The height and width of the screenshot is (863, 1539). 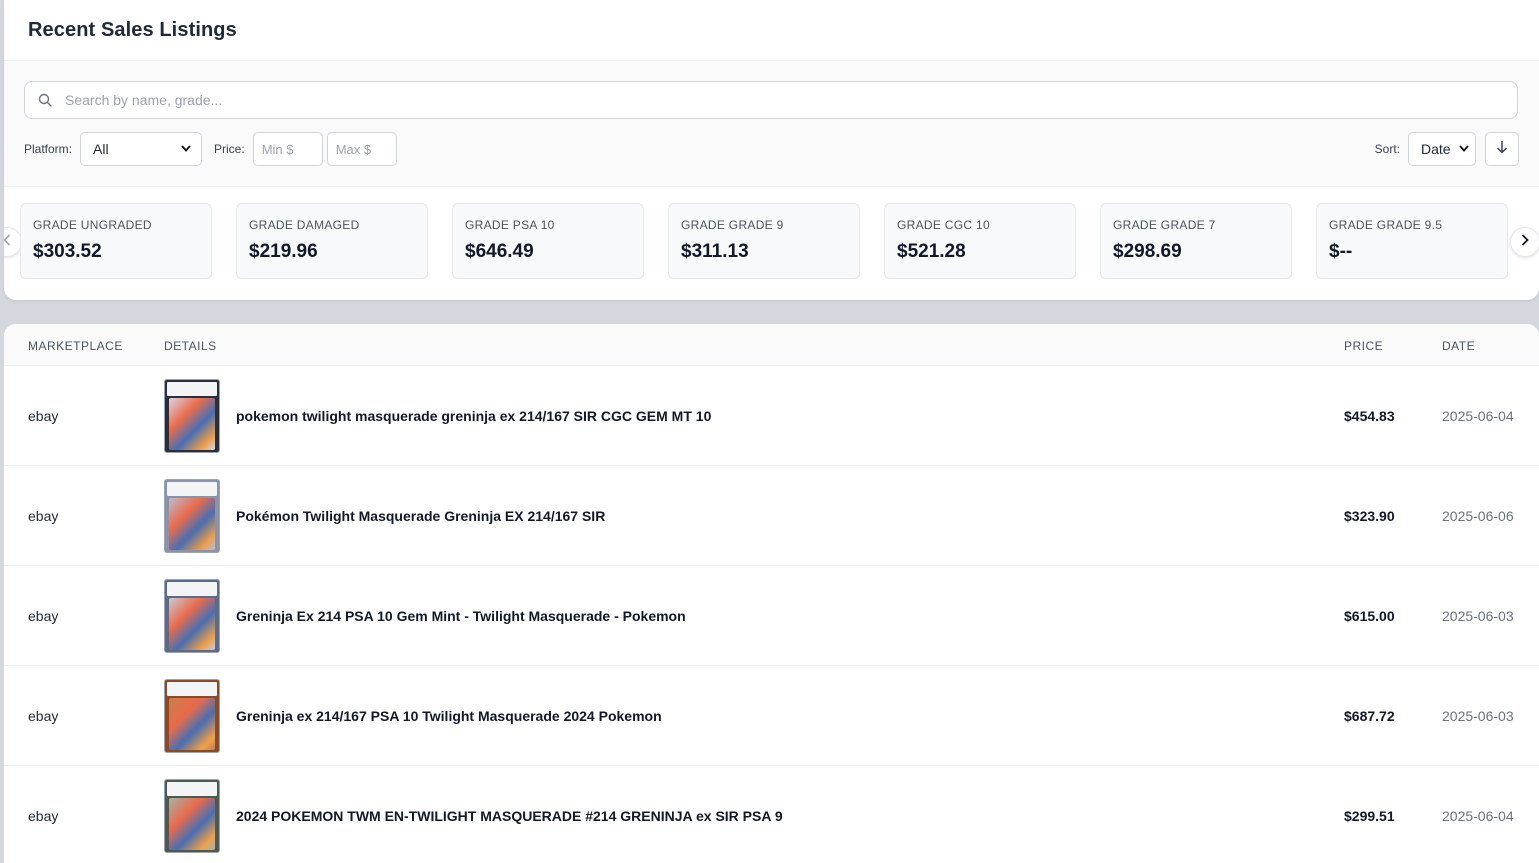 I want to click on sort-select: Date, so click(x=1442, y=149).